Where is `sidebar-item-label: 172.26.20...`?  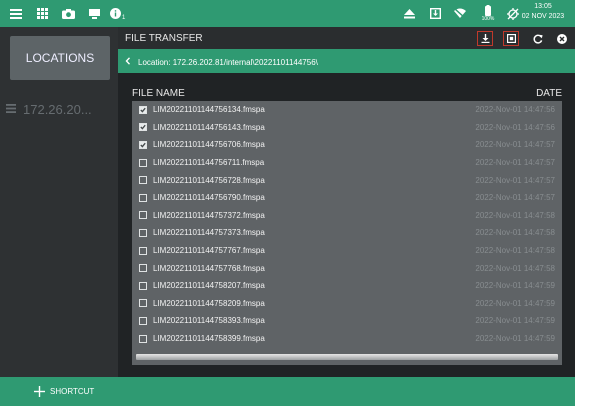 sidebar-item-label: 172.26.20... is located at coordinates (57, 109).